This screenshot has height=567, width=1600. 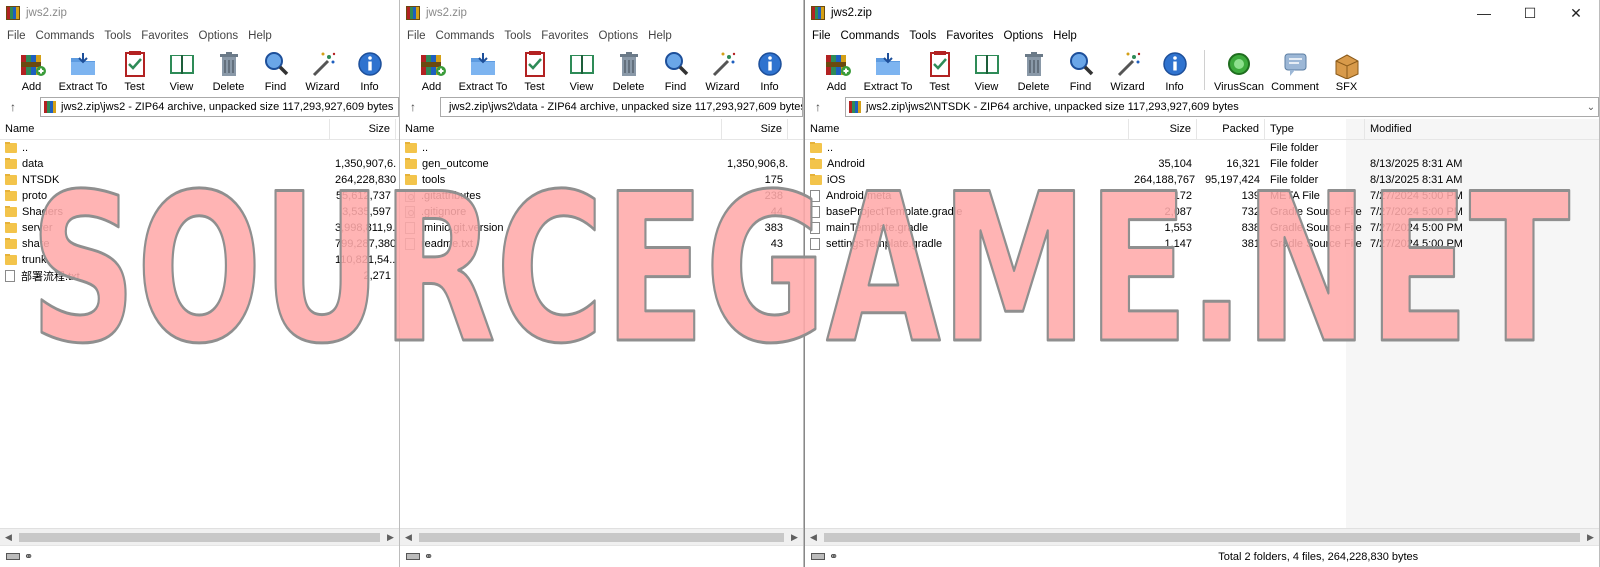 What do you see at coordinates (1484, 13) in the screenshot?
I see `minimize-icon: —` at bounding box center [1484, 13].